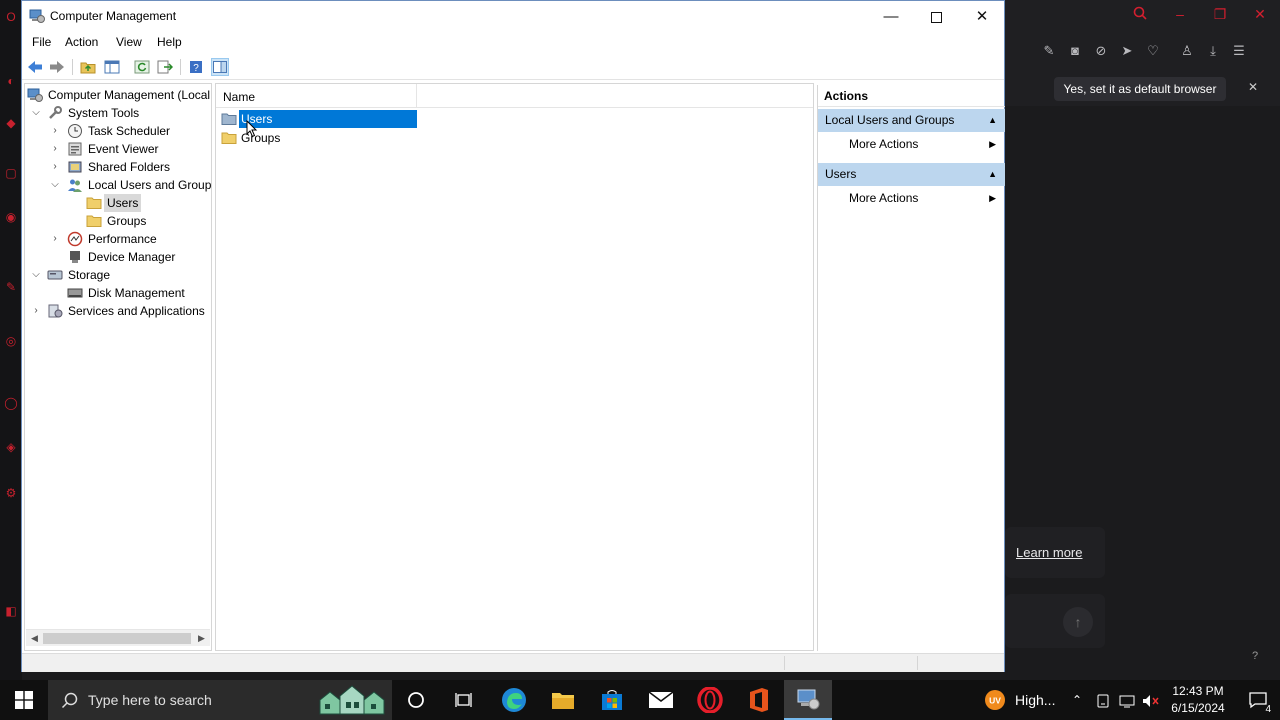 The height and width of the screenshot is (720, 1280). I want to click on arrow-up-icon: ↑, so click(1078, 622).